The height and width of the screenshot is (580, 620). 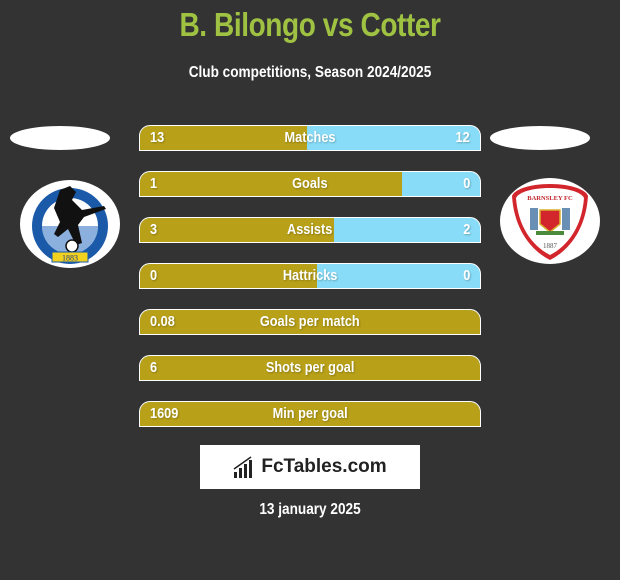 I want to click on stat-label-text: Goals per match, so click(x=310, y=321).